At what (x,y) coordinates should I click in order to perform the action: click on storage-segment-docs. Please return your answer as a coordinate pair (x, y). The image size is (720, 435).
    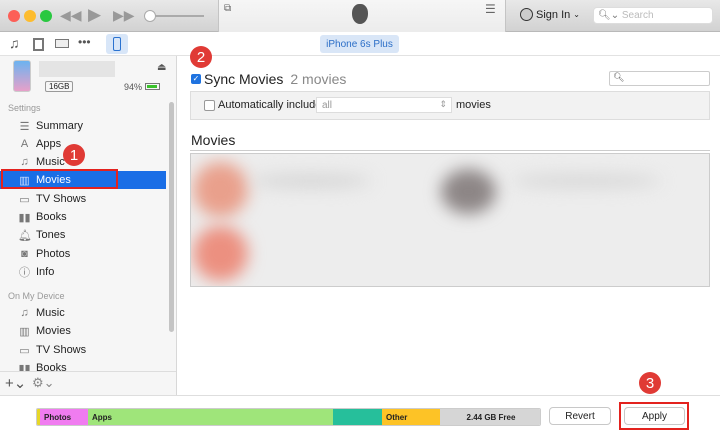
    Looking at the image, I should click on (357, 417).